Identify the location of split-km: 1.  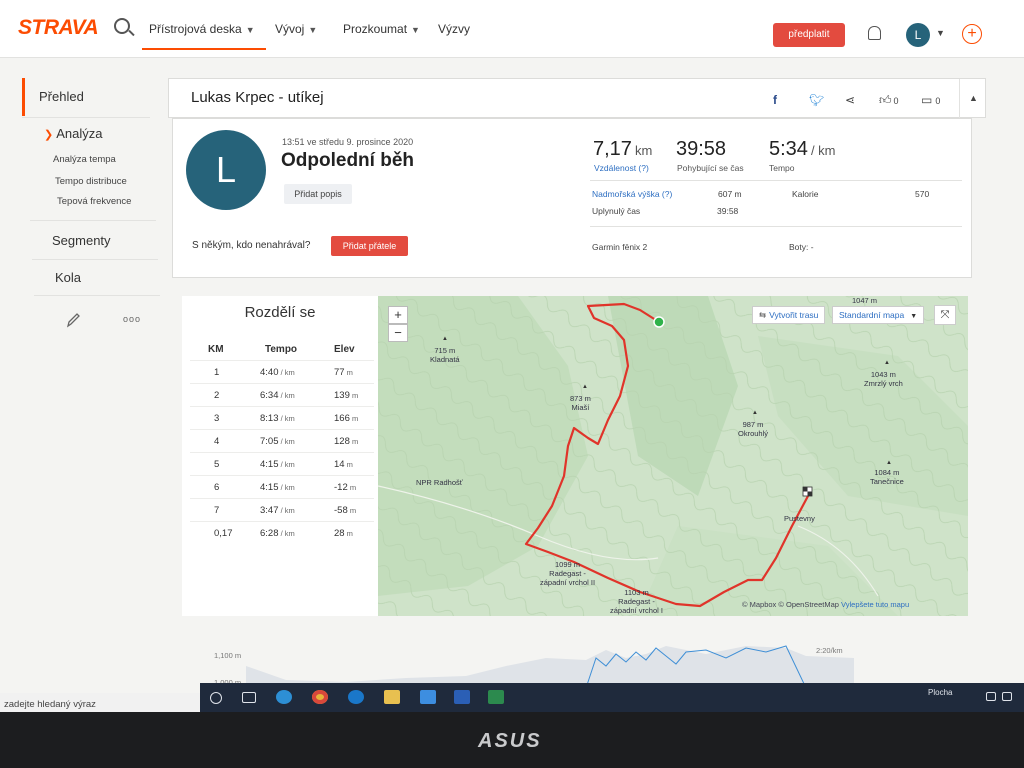
(217, 372).